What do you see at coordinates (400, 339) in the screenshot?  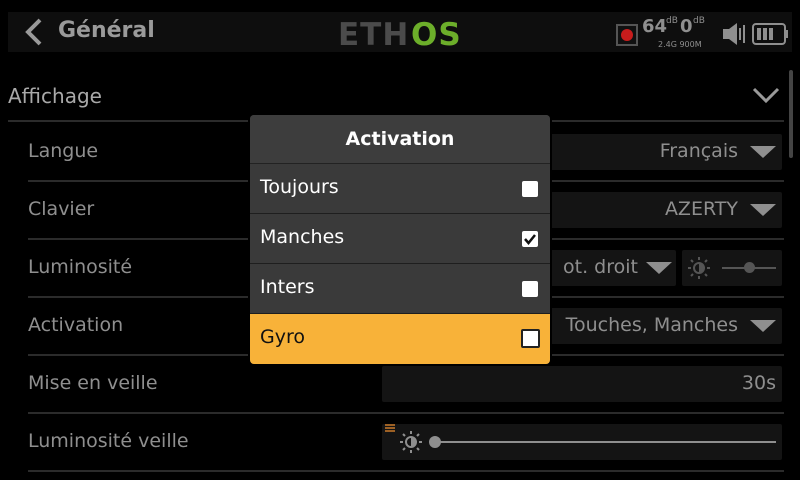 I see `option-gyro: Gyro` at bounding box center [400, 339].